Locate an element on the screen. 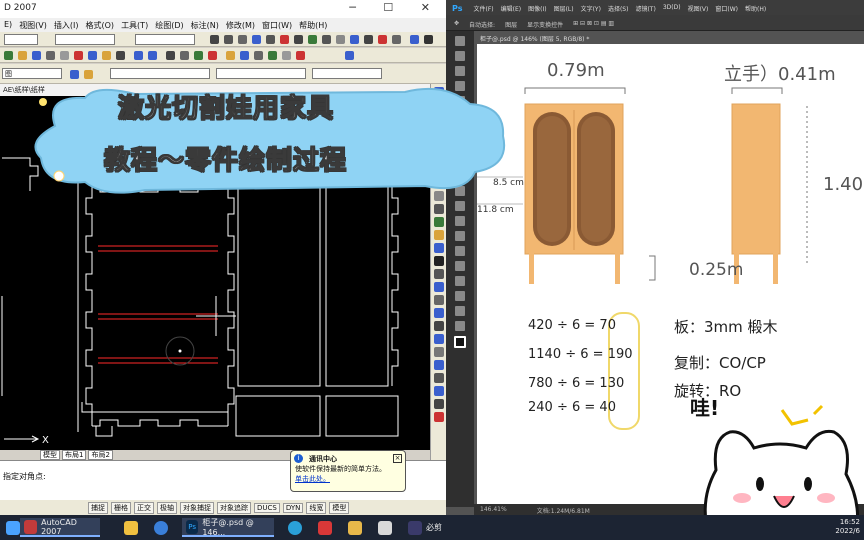 The width and height of the screenshot is (864, 540). menu-window: 窗口(W) is located at coordinates (277, 25).